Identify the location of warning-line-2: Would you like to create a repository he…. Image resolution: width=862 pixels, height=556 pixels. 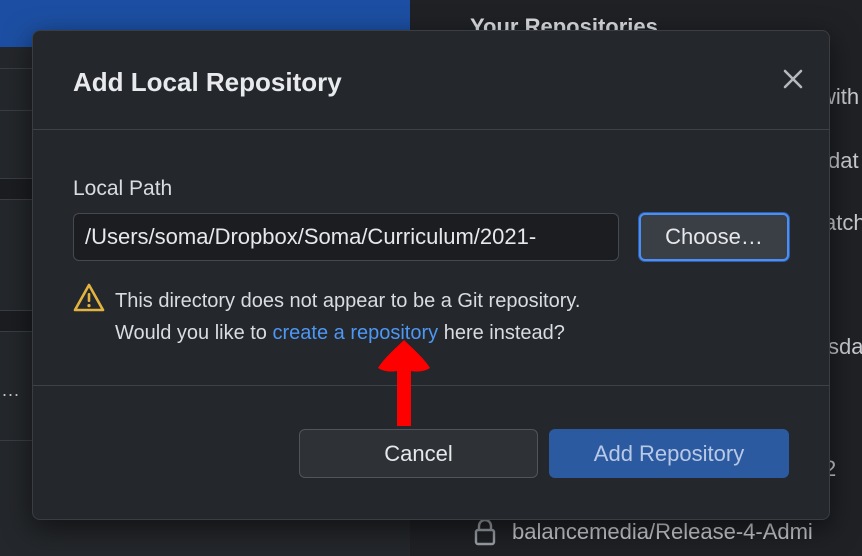
(347, 333).